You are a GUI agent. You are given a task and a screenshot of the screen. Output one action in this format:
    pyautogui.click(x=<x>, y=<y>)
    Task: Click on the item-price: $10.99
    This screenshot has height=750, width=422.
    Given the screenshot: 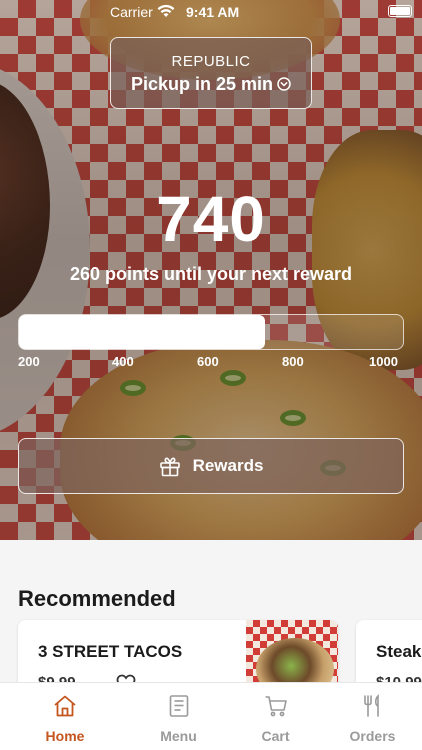 What is the action you would take?
    pyautogui.click(x=399, y=678)
    